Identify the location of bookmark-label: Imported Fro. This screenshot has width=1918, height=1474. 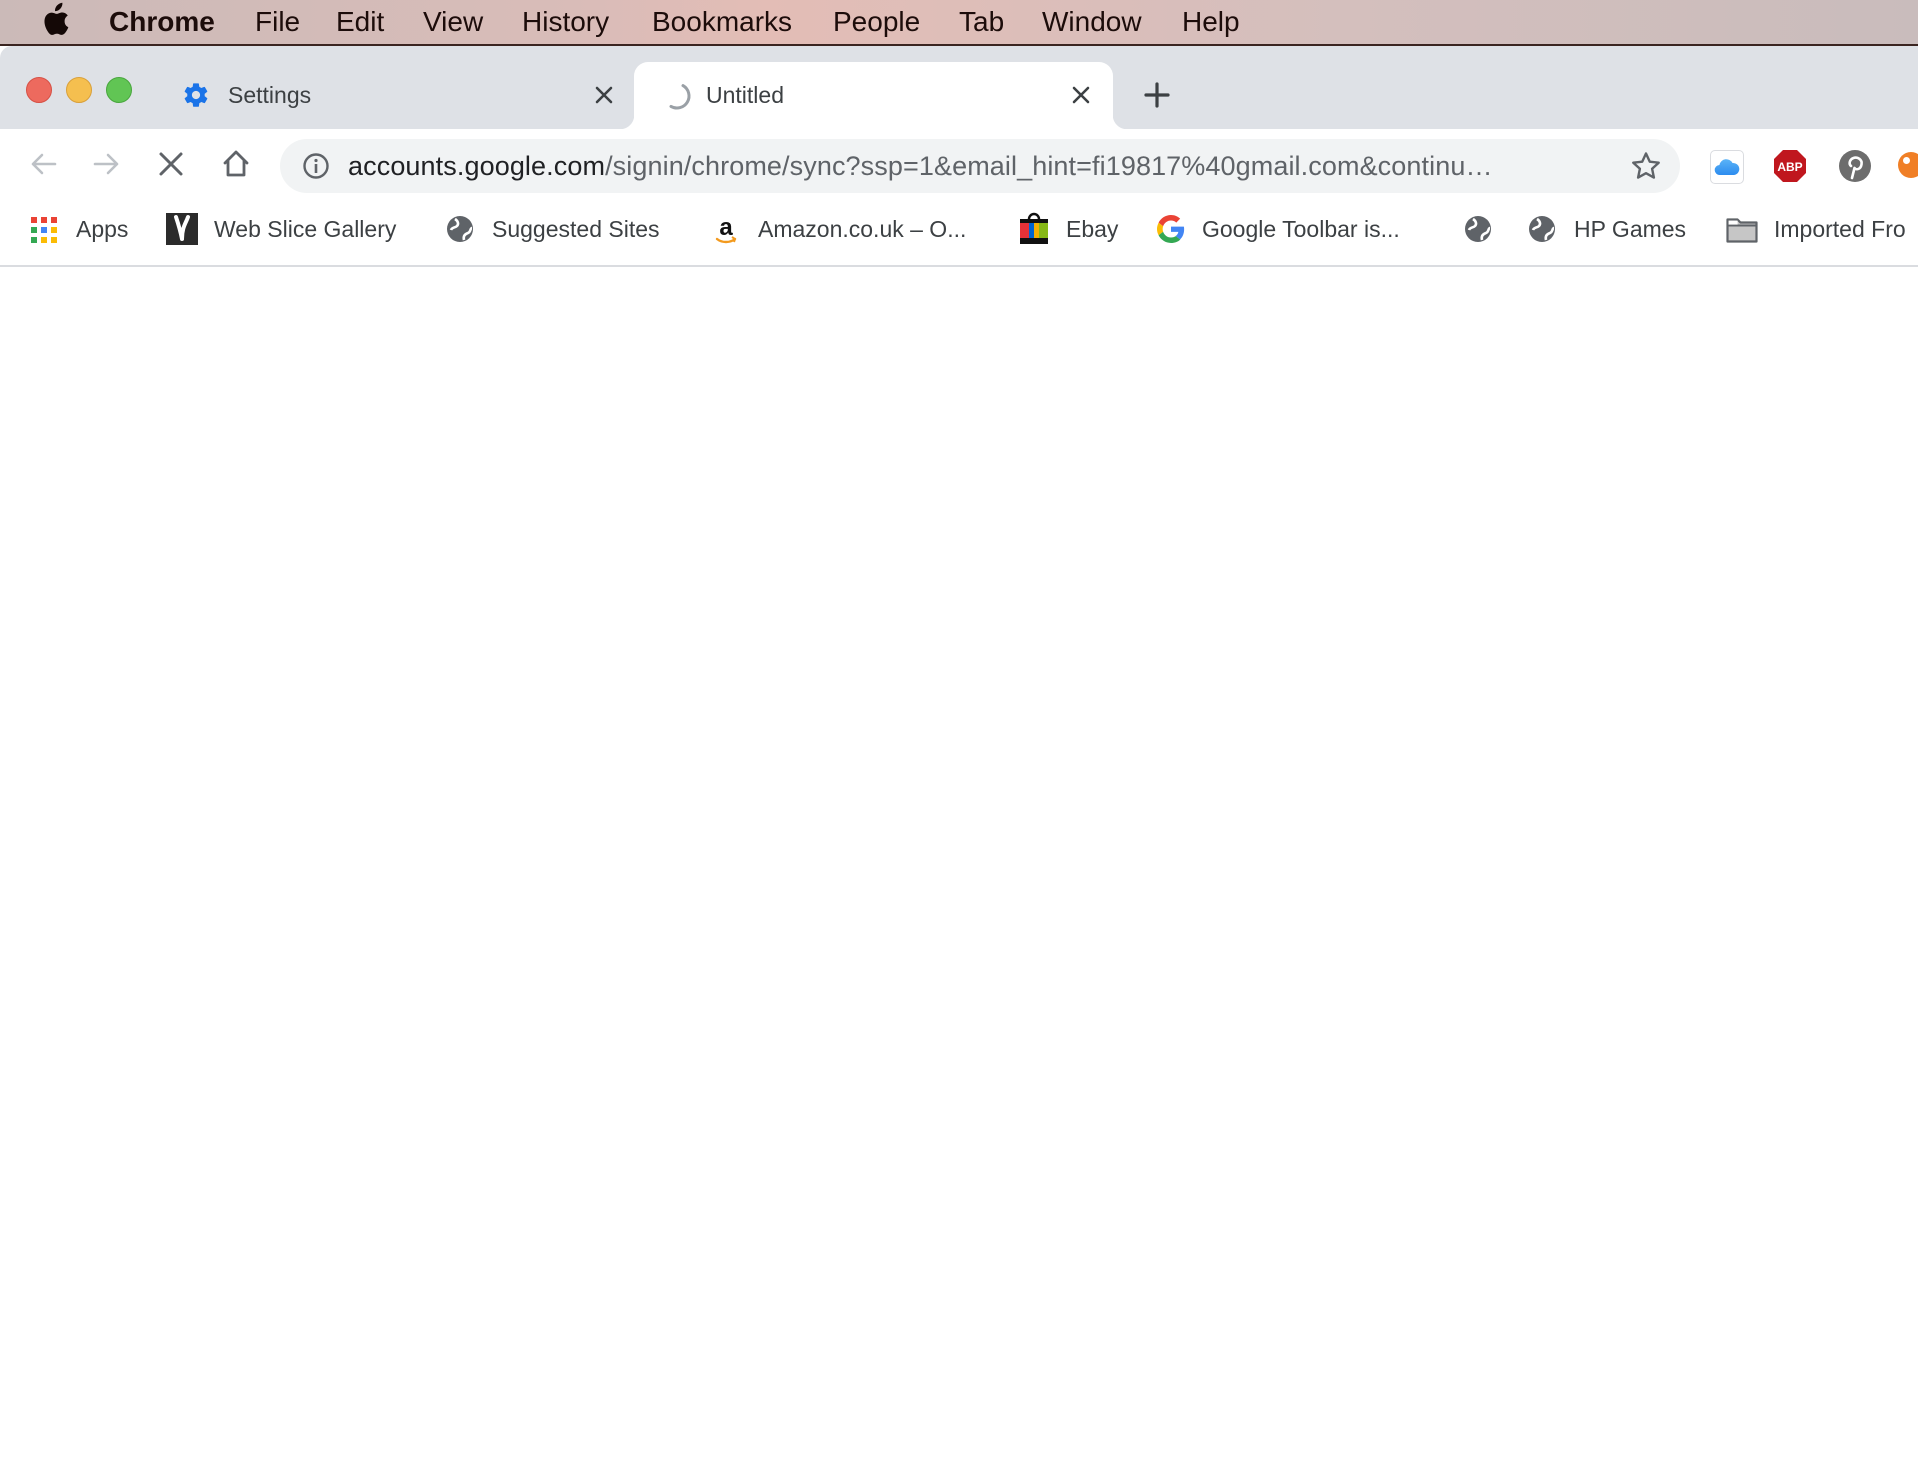
(1840, 229).